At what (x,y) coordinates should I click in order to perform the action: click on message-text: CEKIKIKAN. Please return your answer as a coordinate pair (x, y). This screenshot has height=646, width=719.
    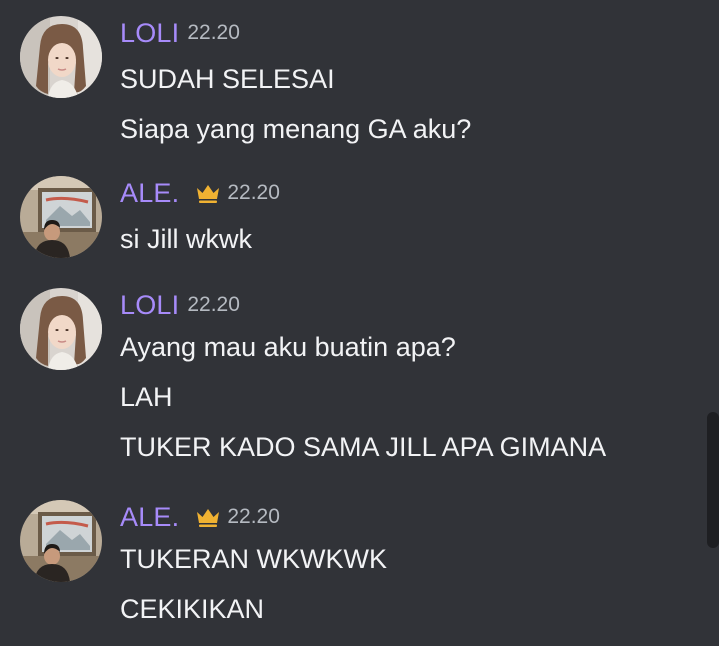
    Looking at the image, I should click on (192, 609).